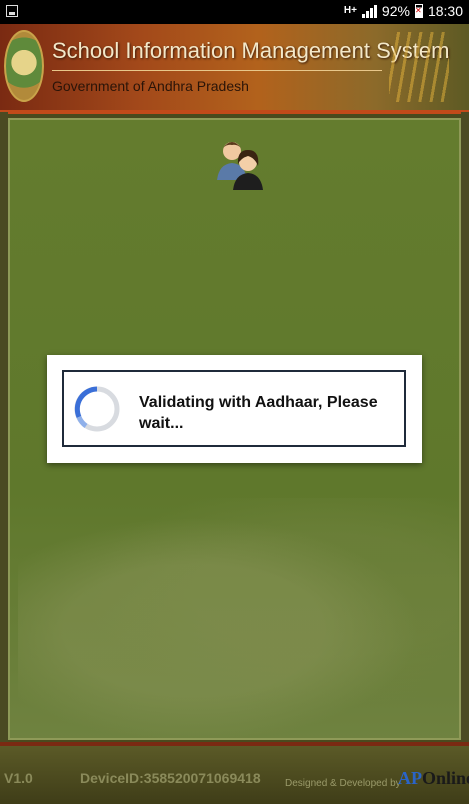 This screenshot has width=469, height=804. I want to click on signal-icon, so click(369, 11).